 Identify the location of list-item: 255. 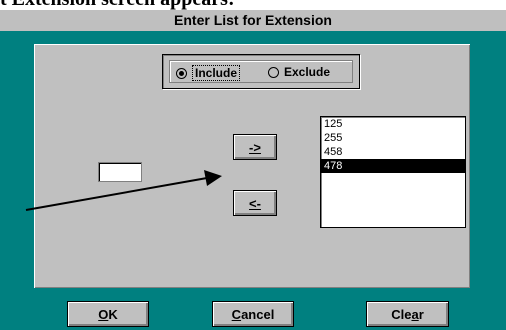
(393, 138).